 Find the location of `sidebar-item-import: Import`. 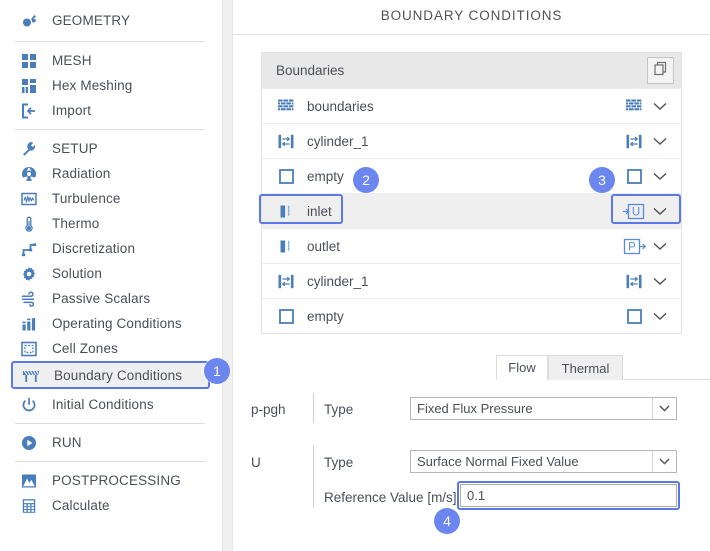

sidebar-item-import: Import is located at coordinates (111, 110).